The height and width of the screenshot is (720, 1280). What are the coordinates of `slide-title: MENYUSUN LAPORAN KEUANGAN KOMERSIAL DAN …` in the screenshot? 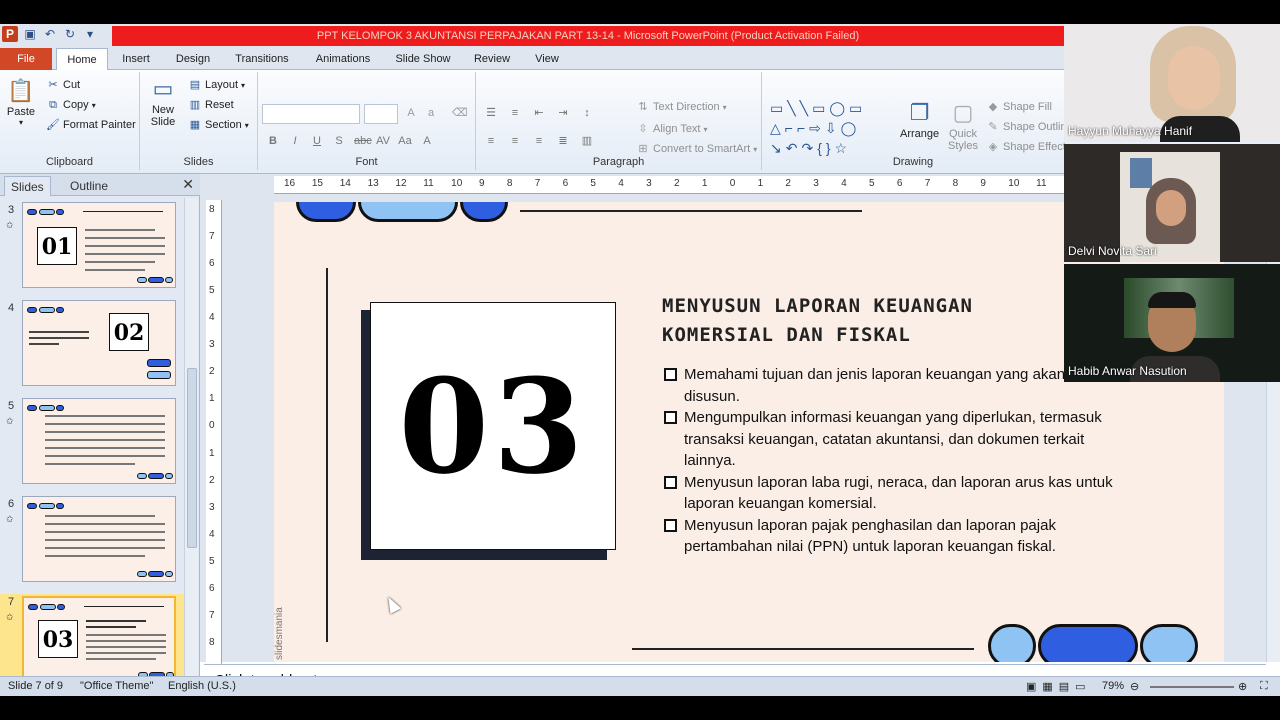 It's located at (872, 321).